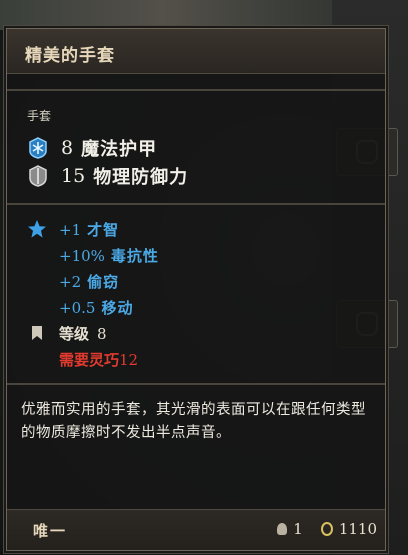 The height and width of the screenshot is (555, 408). I want to click on level-row: 等级 8, so click(83, 333).